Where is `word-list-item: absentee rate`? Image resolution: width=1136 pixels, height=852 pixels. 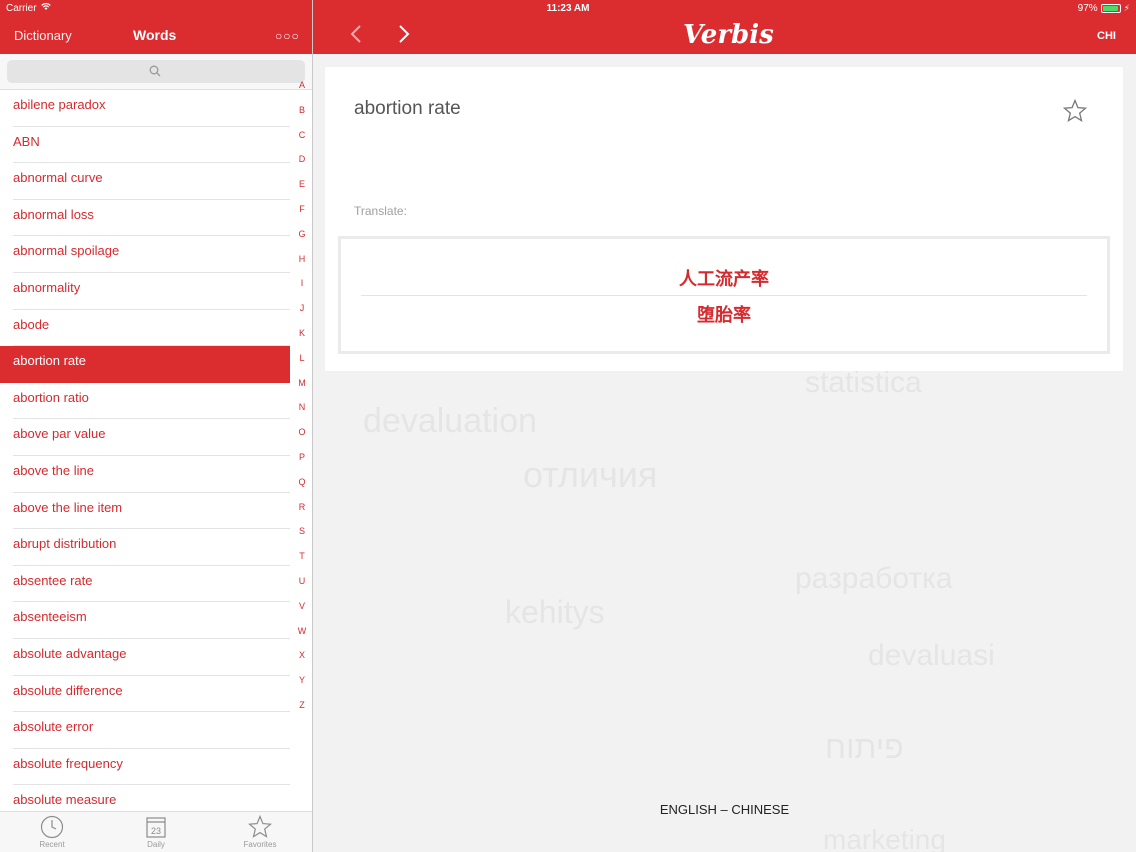
word-list-item: absentee rate is located at coordinates (145, 584).